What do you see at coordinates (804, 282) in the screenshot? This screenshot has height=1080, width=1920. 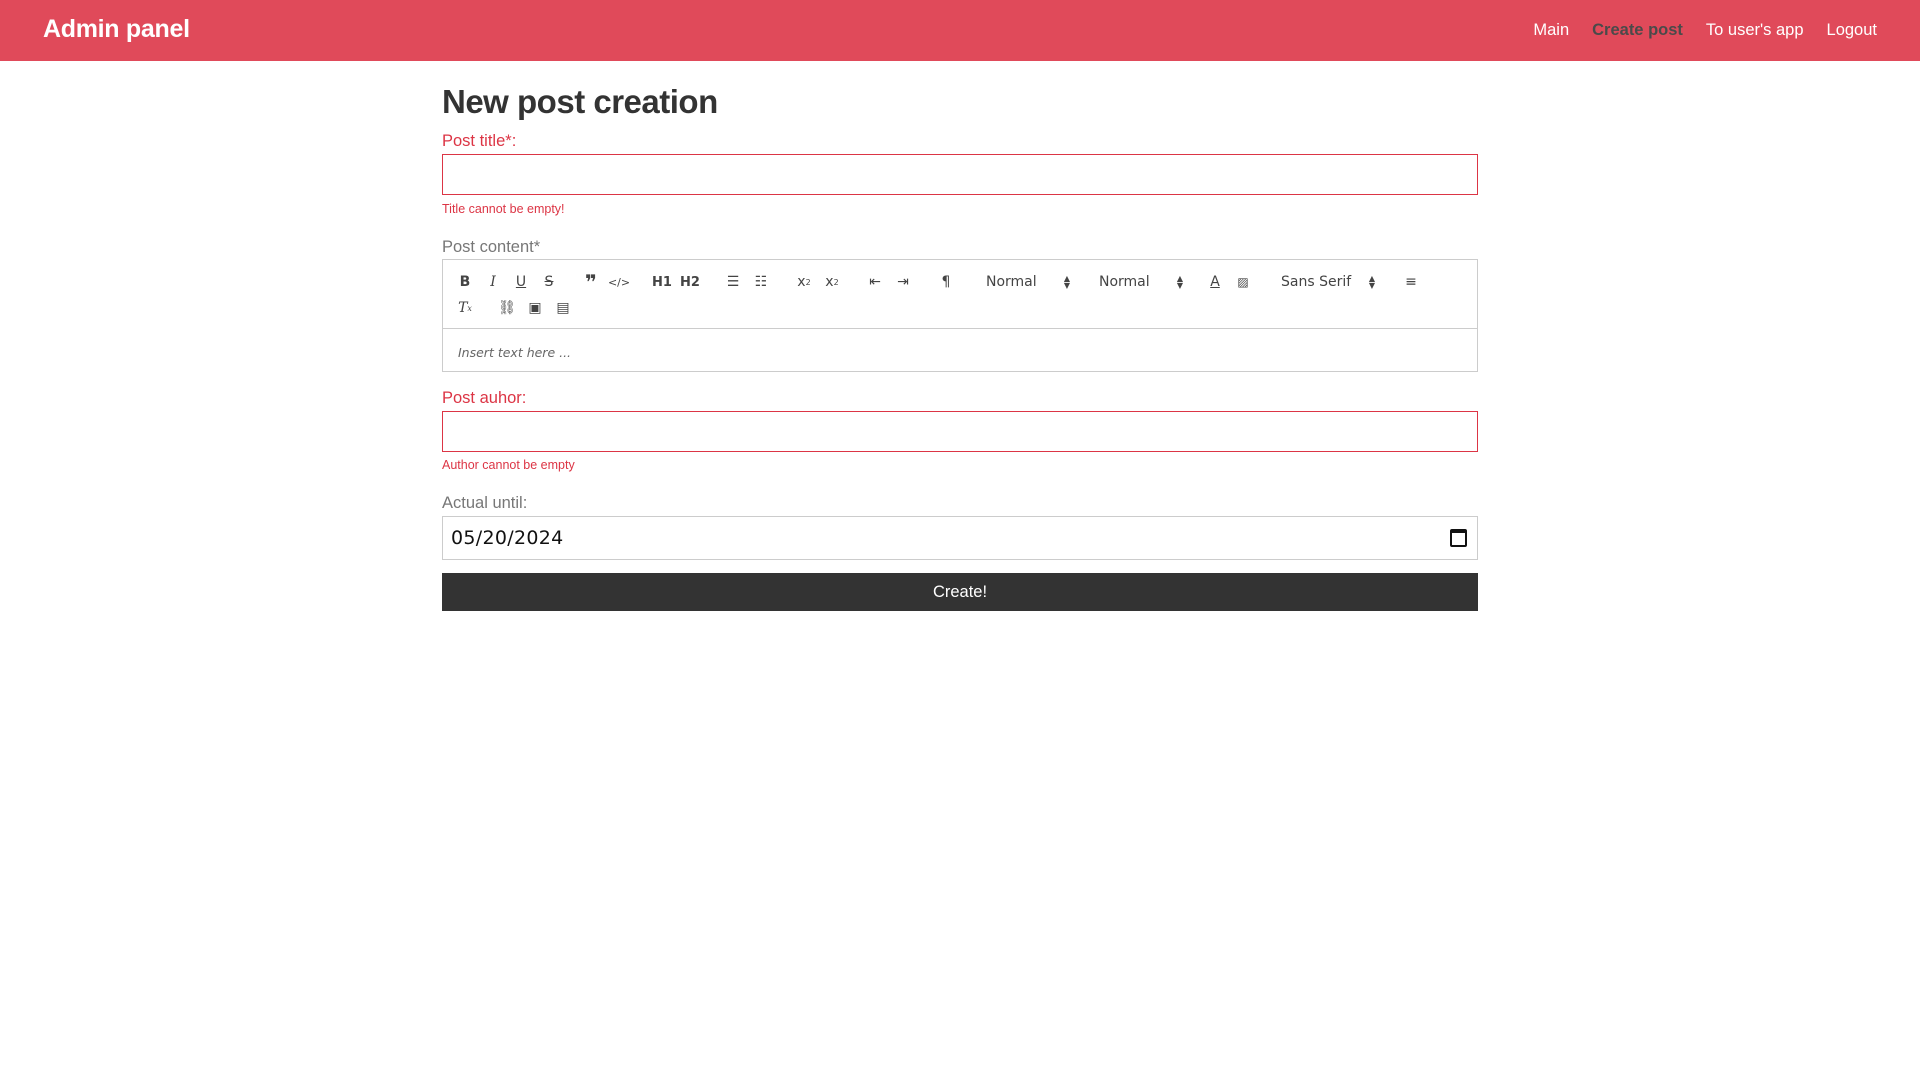 I see `subscript-icon: x2` at bounding box center [804, 282].